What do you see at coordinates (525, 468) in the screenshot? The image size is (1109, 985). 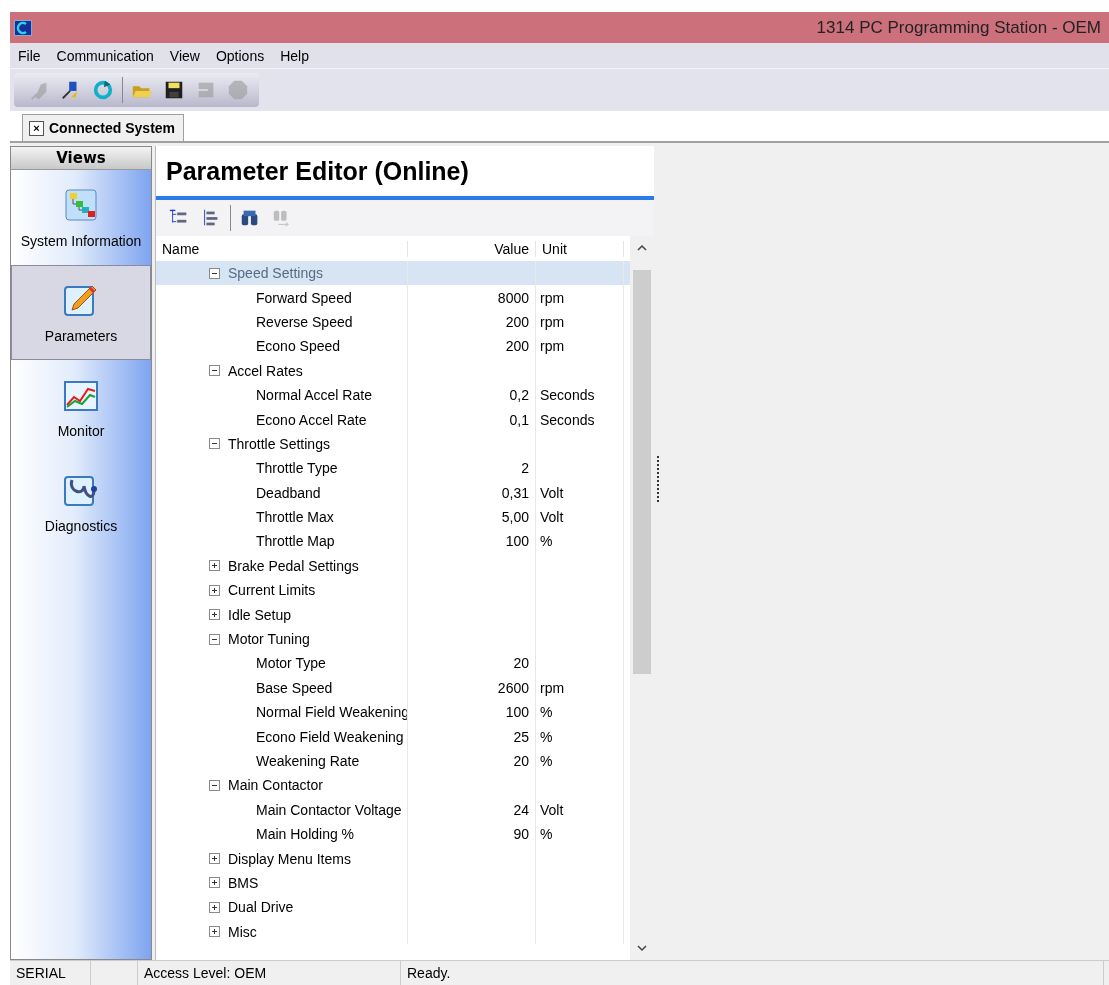 I see `parameter-value: 2` at bounding box center [525, 468].